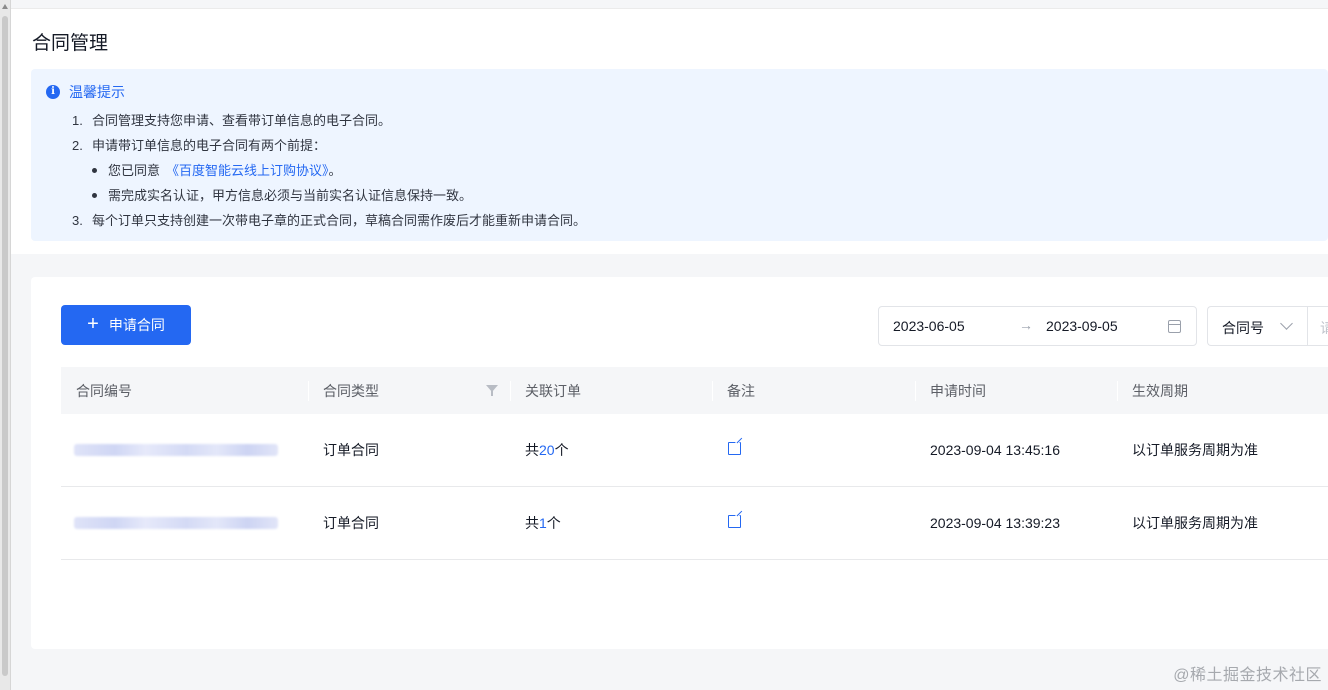 The height and width of the screenshot is (690, 1328). I want to click on tips-item-text: 每个订单只支持创建一次带电子章的正式合同，草稿合同需作废后才能重新申请合同。, so click(339, 220).